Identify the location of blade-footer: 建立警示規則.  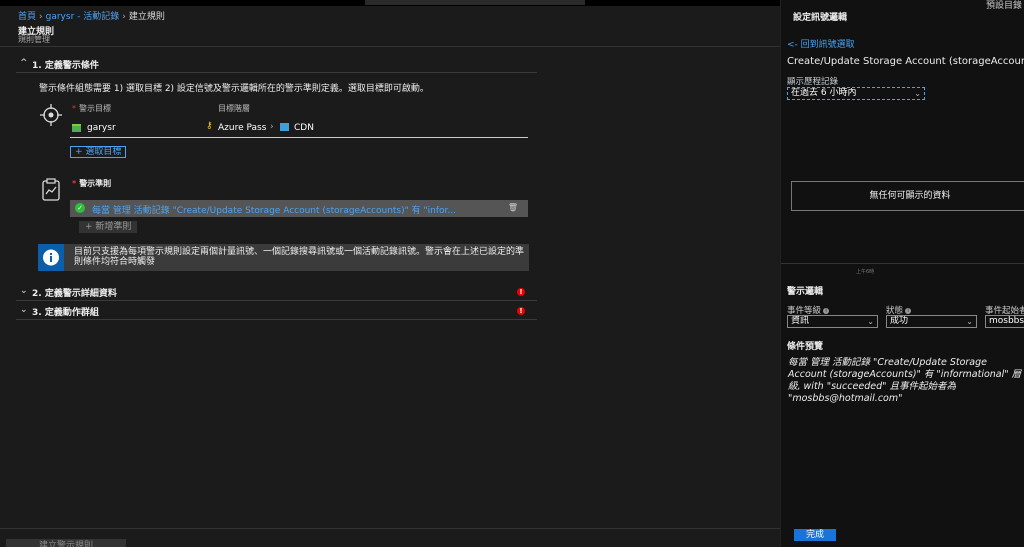
(390, 537).